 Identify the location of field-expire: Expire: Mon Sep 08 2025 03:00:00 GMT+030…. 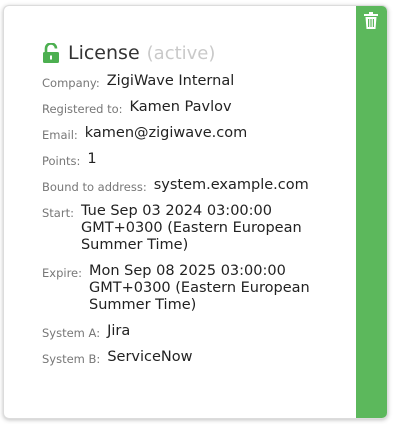
(199, 288).